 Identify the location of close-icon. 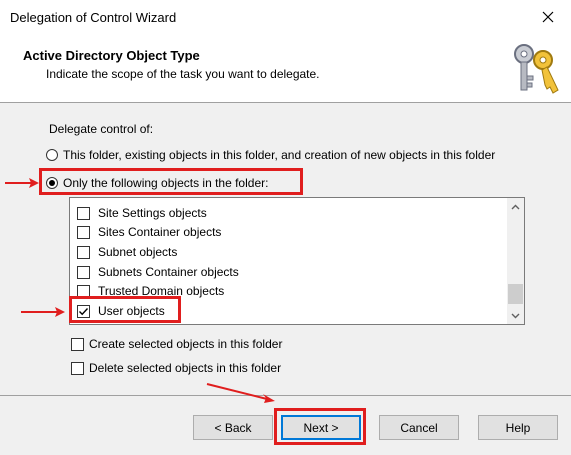
(548, 17).